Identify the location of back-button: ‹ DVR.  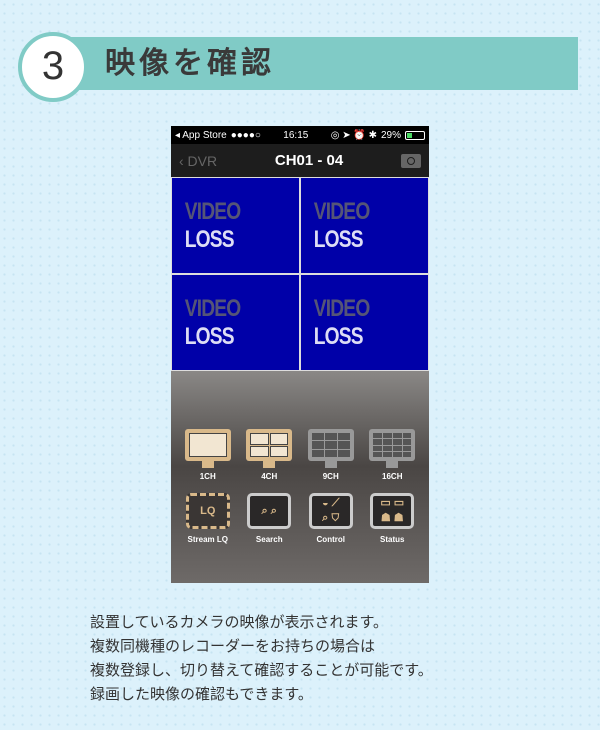
(198, 161).